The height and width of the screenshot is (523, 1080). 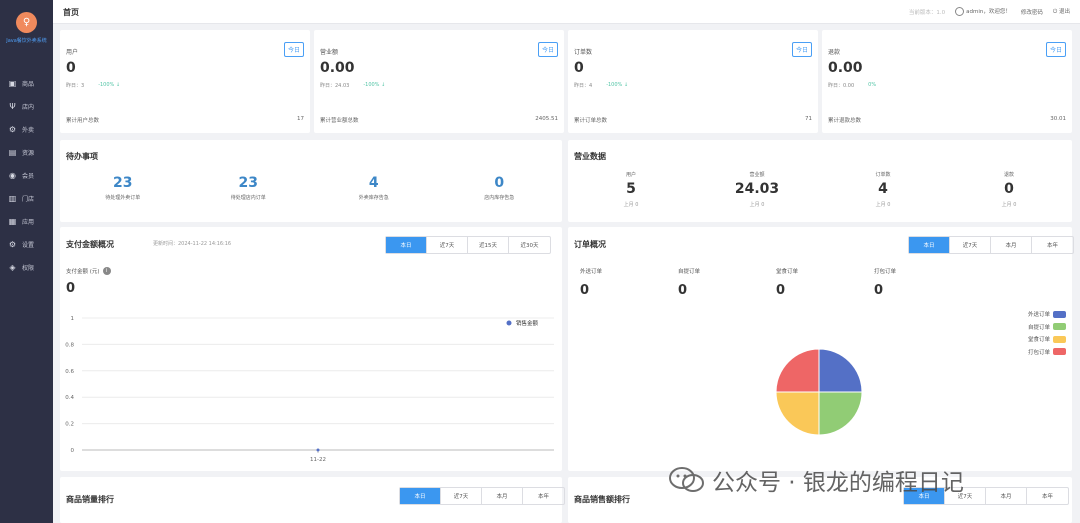 I want to click on sidebar-item-8: ◈ 权限, so click(x=26, y=267).